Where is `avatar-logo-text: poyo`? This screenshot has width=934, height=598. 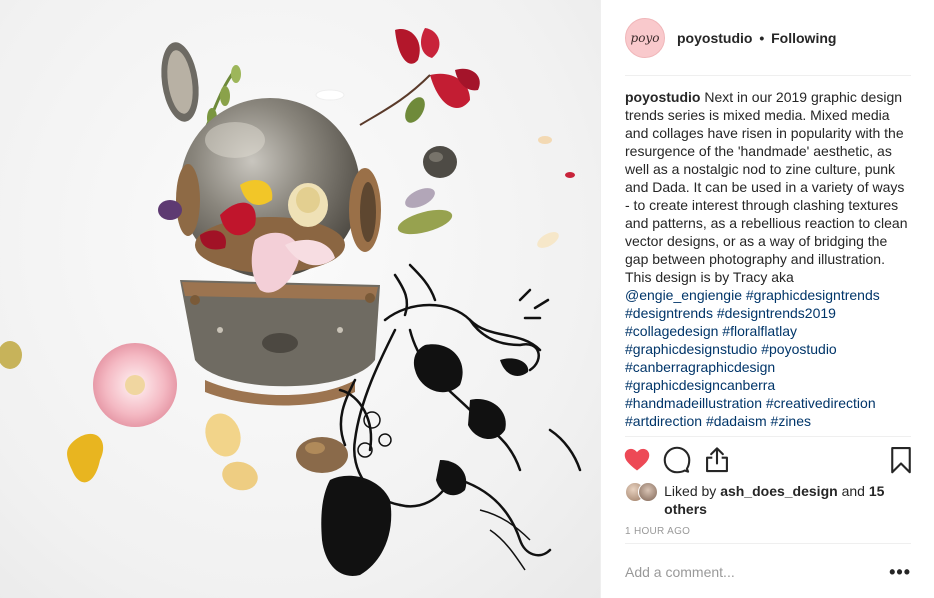
avatar-logo-text: poyo is located at coordinates (645, 38).